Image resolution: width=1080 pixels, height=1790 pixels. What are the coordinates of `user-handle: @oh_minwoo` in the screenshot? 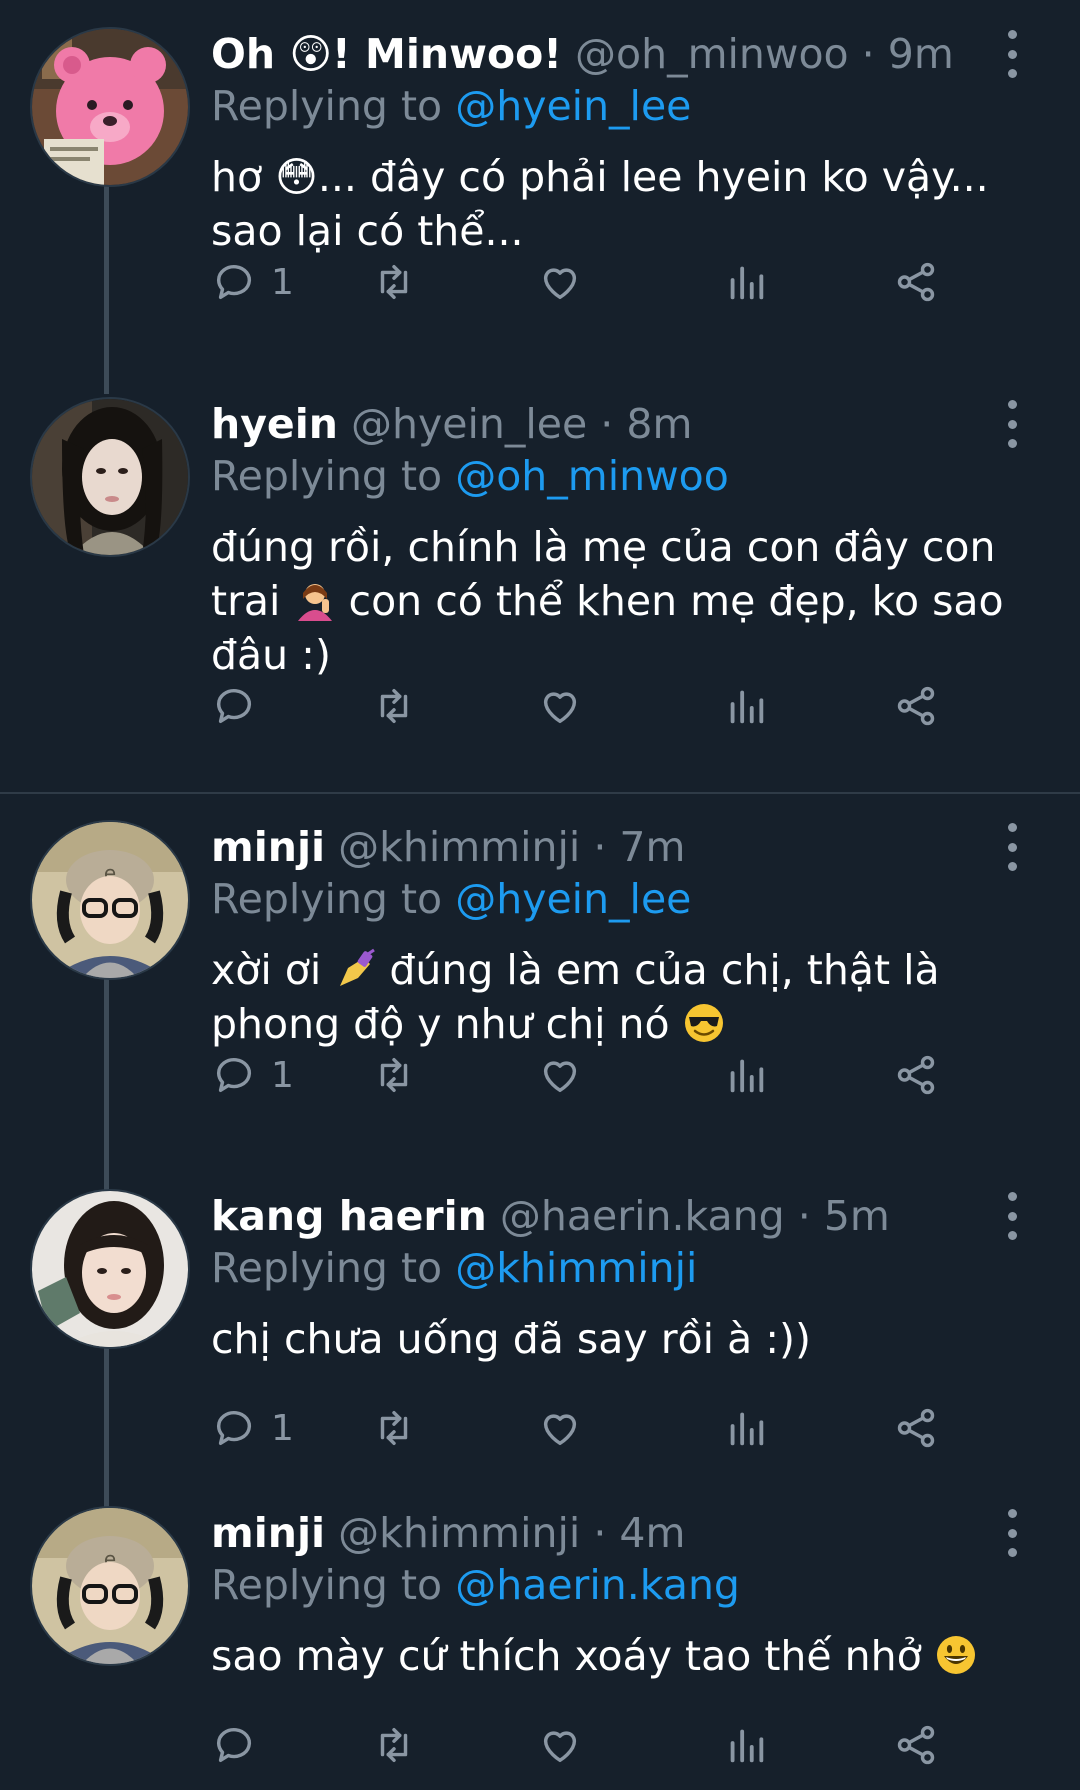 It's located at (712, 54).